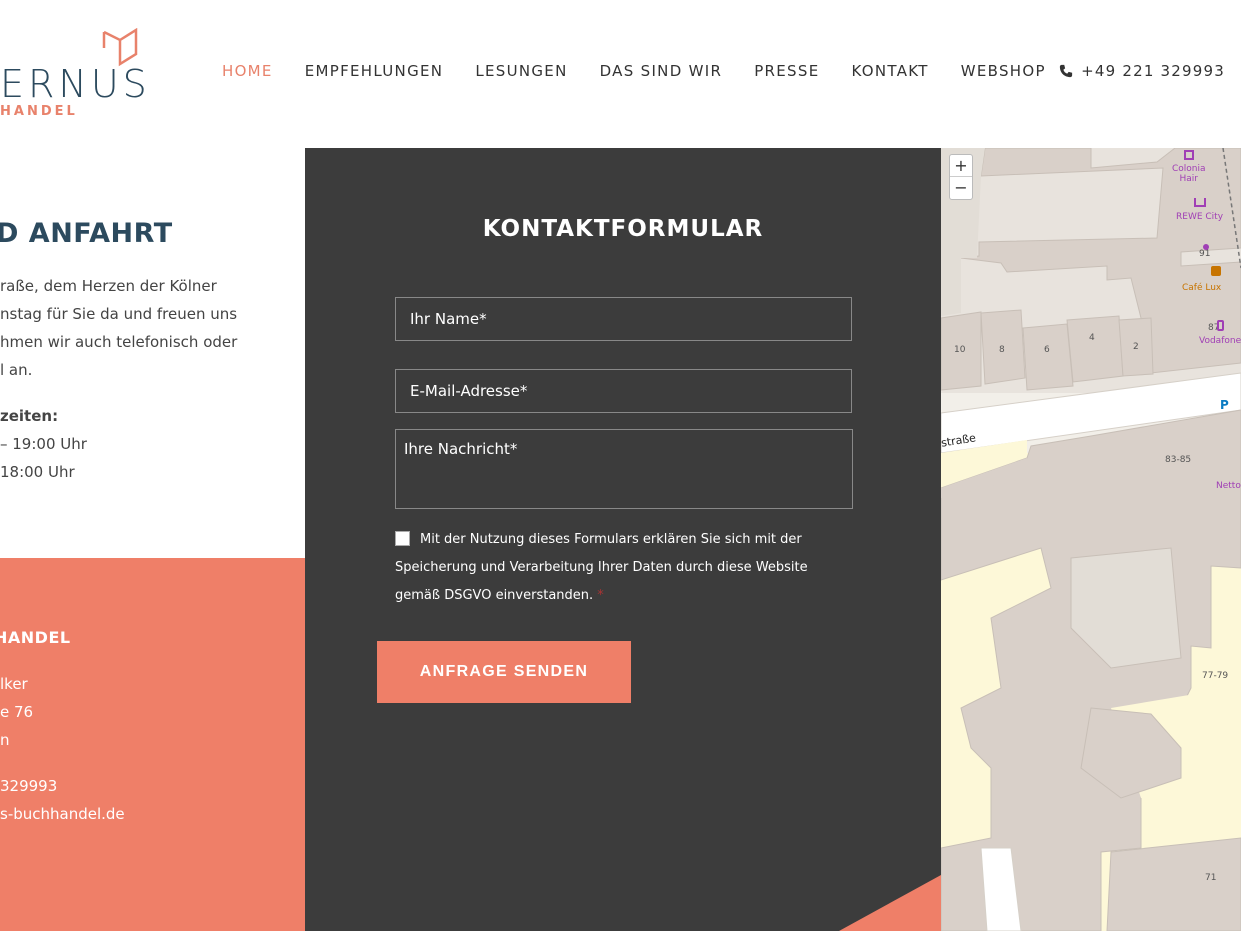  What do you see at coordinates (1092, 338) in the screenshot?
I see `map-house-number: 4` at bounding box center [1092, 338].